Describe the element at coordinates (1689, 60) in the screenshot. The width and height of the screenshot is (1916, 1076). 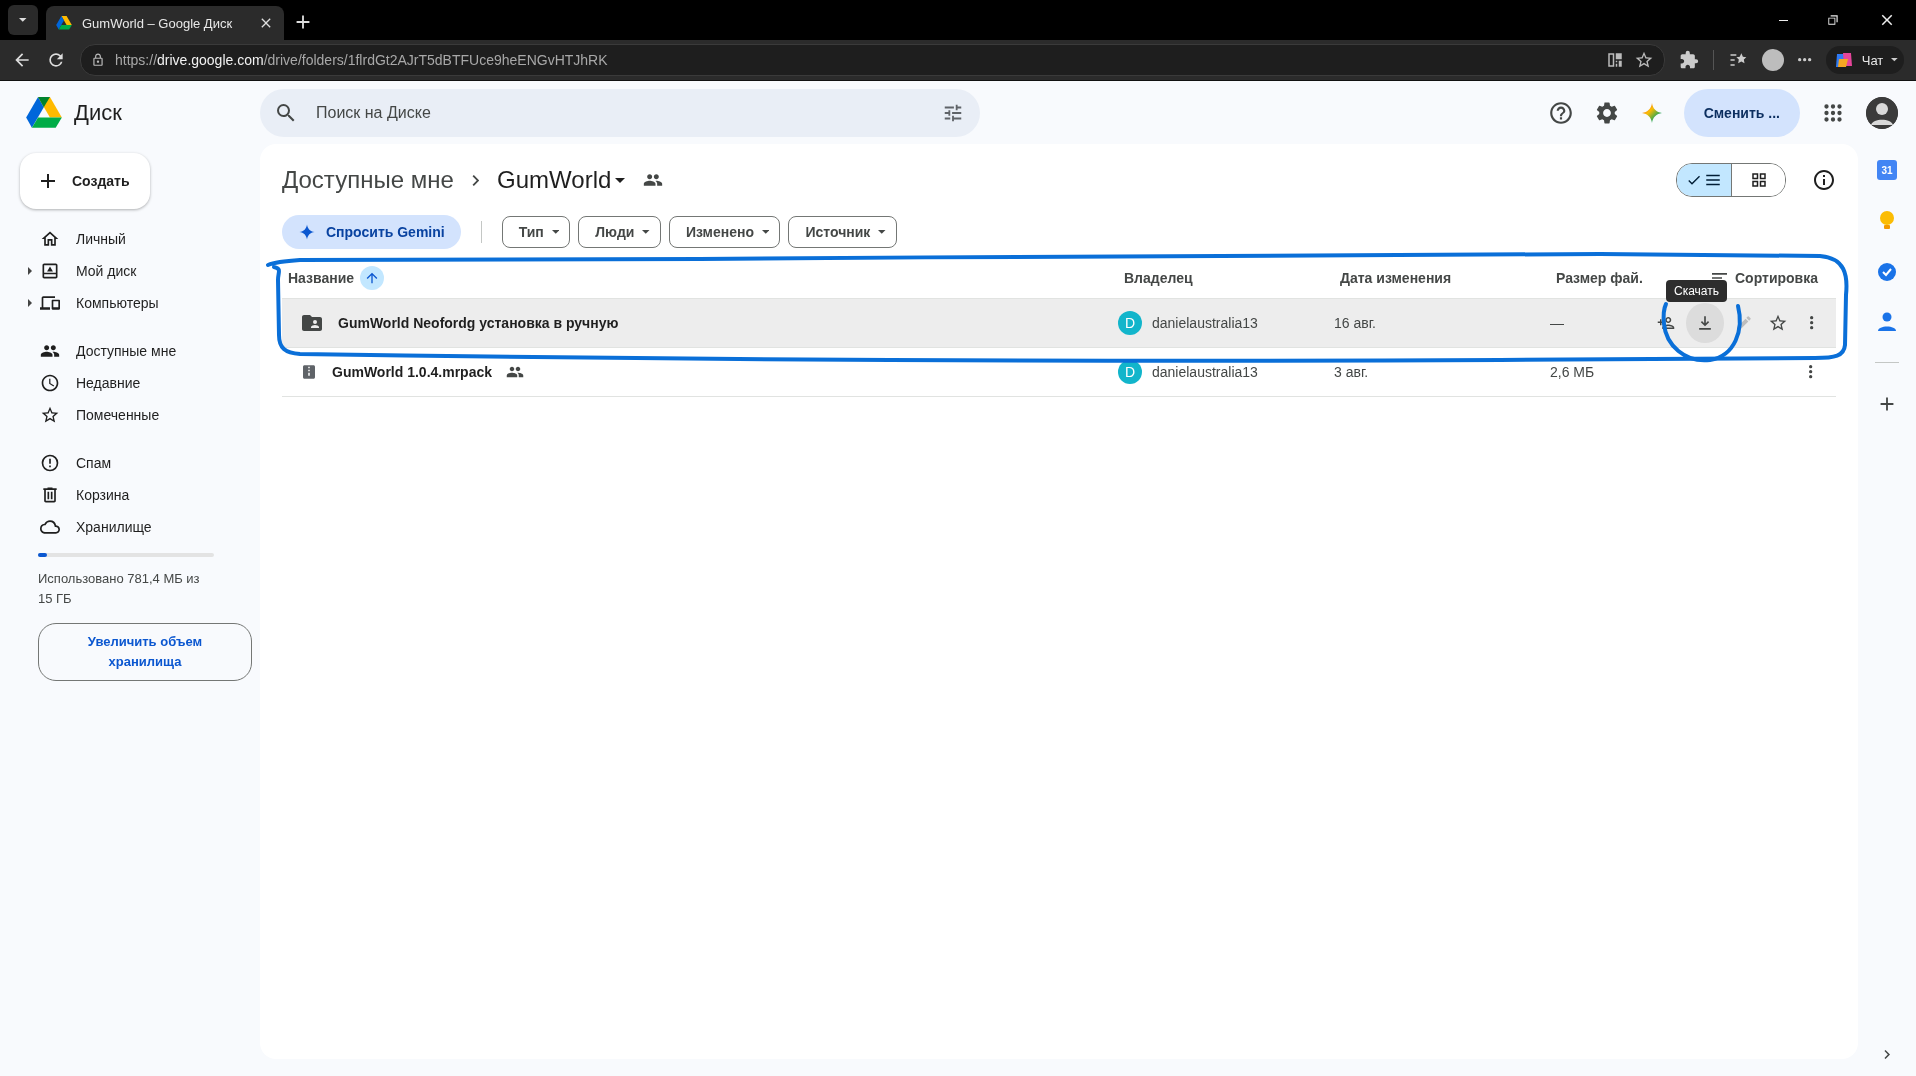
I see `puzzle-icon` at that location.